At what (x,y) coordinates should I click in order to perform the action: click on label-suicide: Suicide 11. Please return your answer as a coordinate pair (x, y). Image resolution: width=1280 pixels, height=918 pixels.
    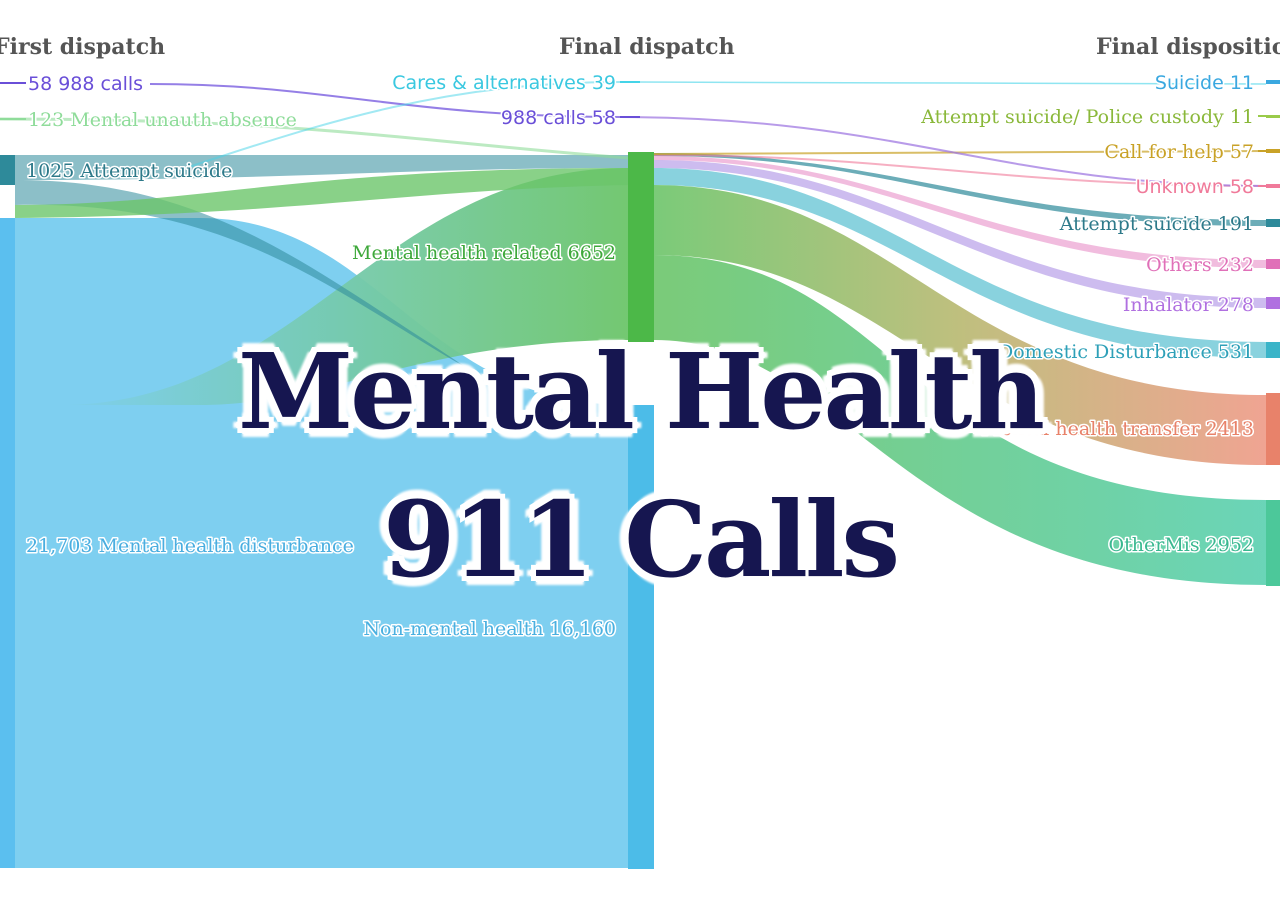
    Looking at the image, I should click on (1204, 83).